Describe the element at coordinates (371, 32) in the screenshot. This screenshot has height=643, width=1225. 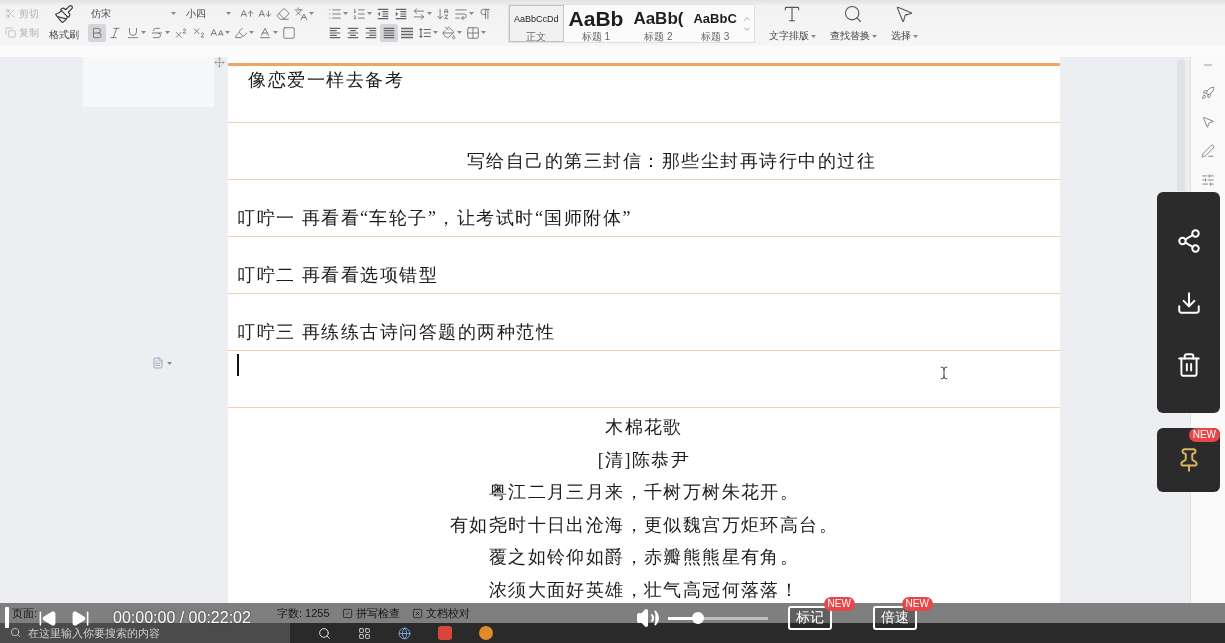
I see `align-right-icon` at that location.